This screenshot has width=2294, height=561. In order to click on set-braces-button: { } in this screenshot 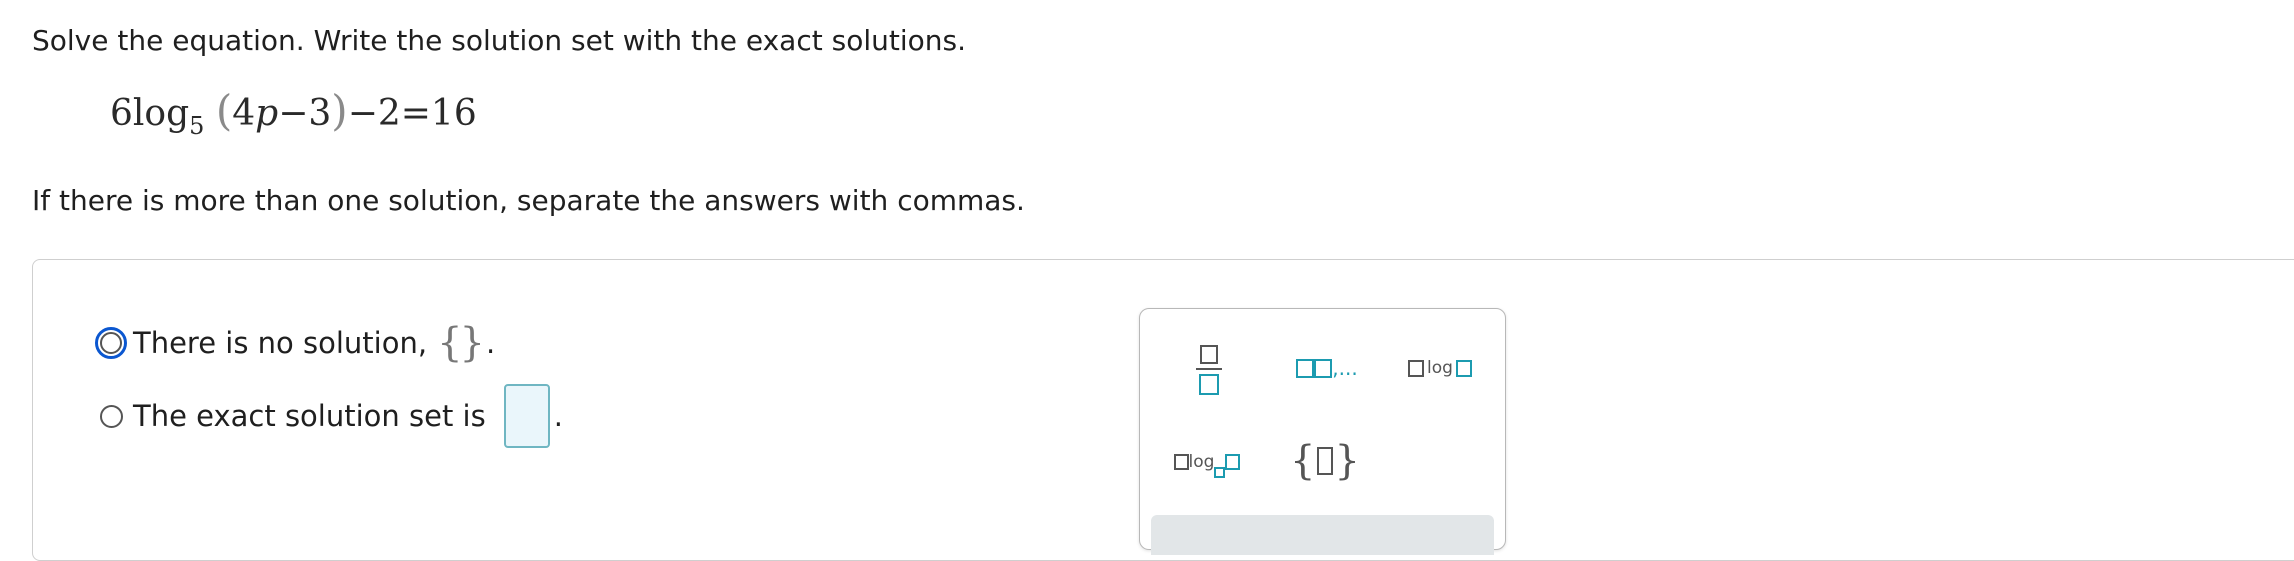, I will do `click(1325, 461)`.